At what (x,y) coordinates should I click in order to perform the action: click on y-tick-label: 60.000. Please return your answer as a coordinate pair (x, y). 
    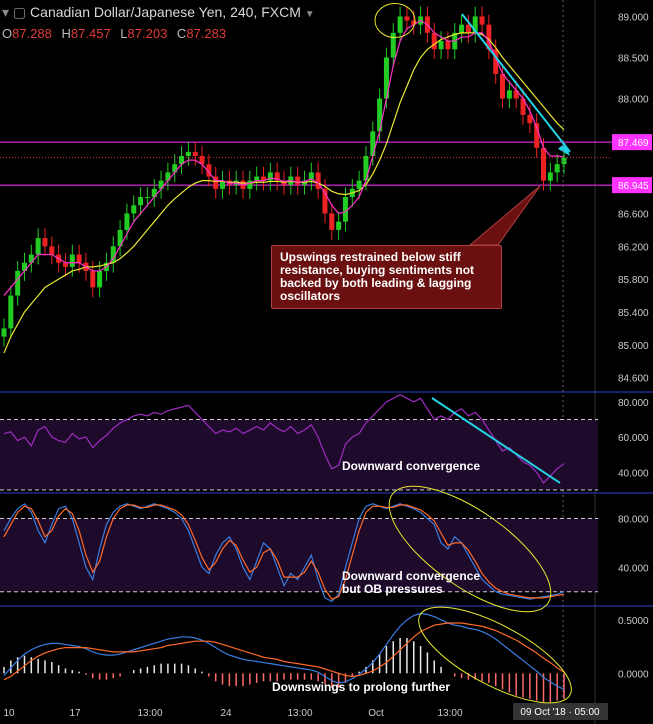
    Looking at the image, I should click on (633, 438).